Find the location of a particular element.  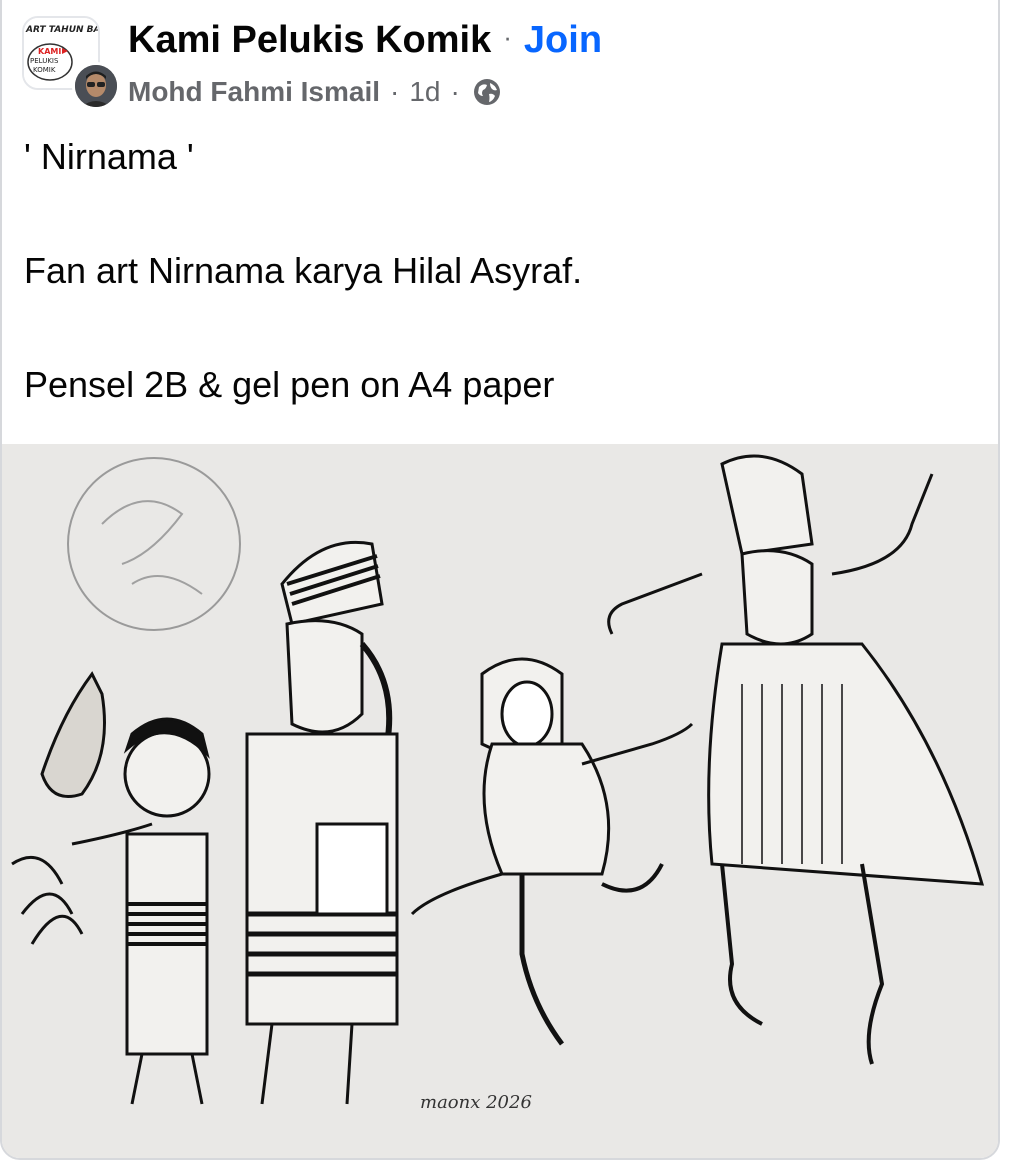

title-row: Kami Pelukis Komik · Join is located at coordinates (365, 41).